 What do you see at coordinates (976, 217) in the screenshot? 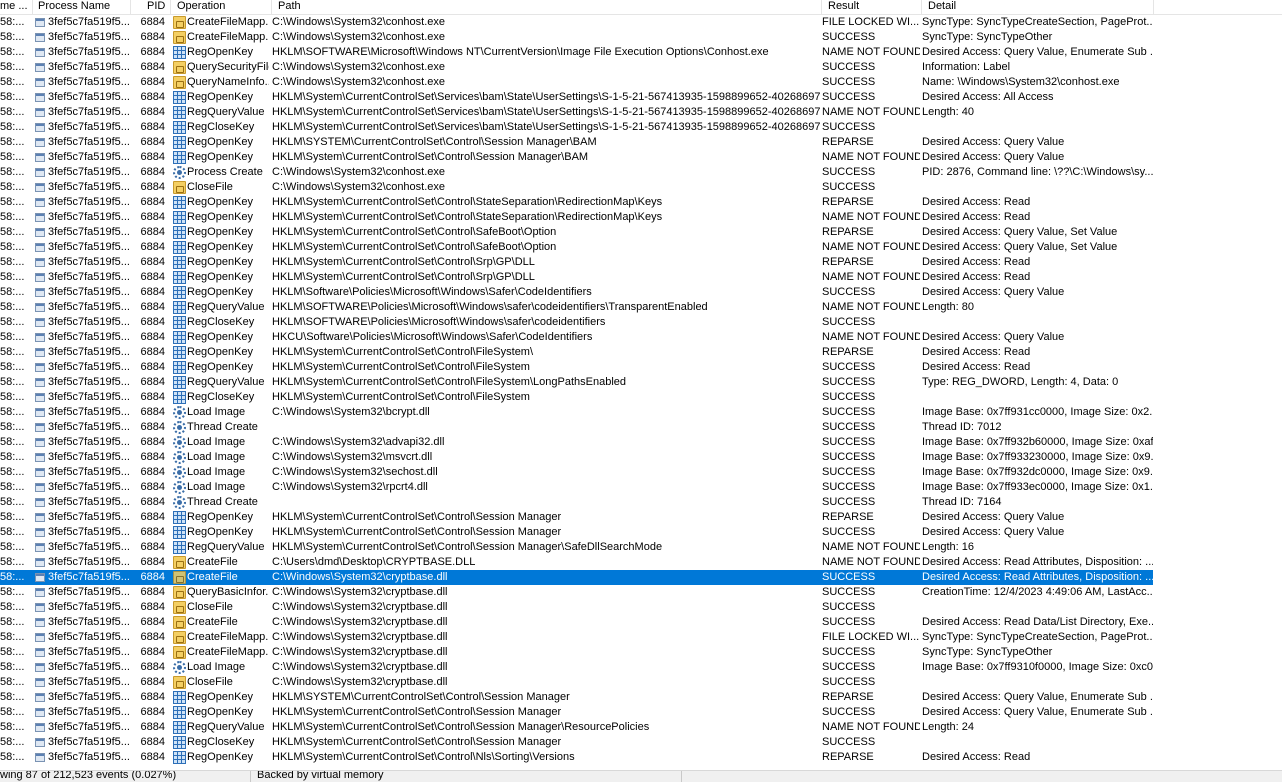
I see `cell-detail: Desired Access: Read` at bounding box center [976, 217].